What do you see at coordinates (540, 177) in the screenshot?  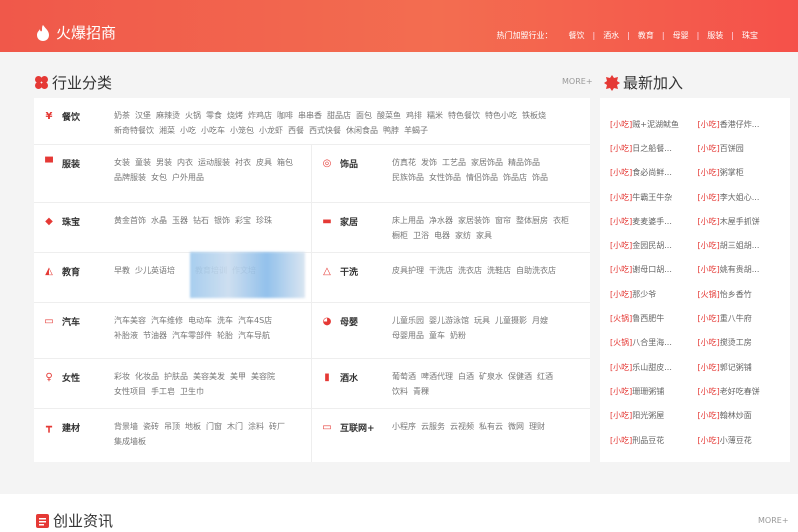 I see `category-tag-link: 饰品` at bounding box center [540, 177].